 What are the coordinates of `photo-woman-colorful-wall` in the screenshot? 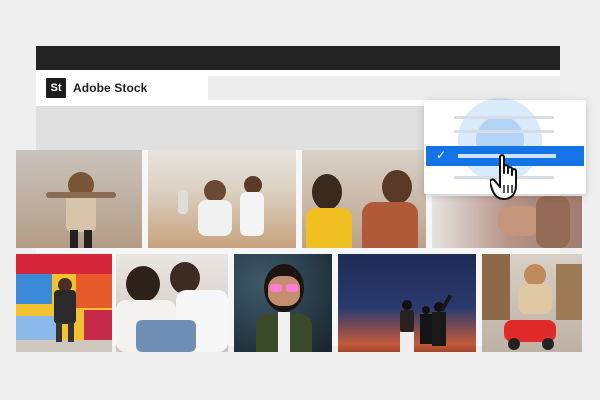 It's located at (64, 303).